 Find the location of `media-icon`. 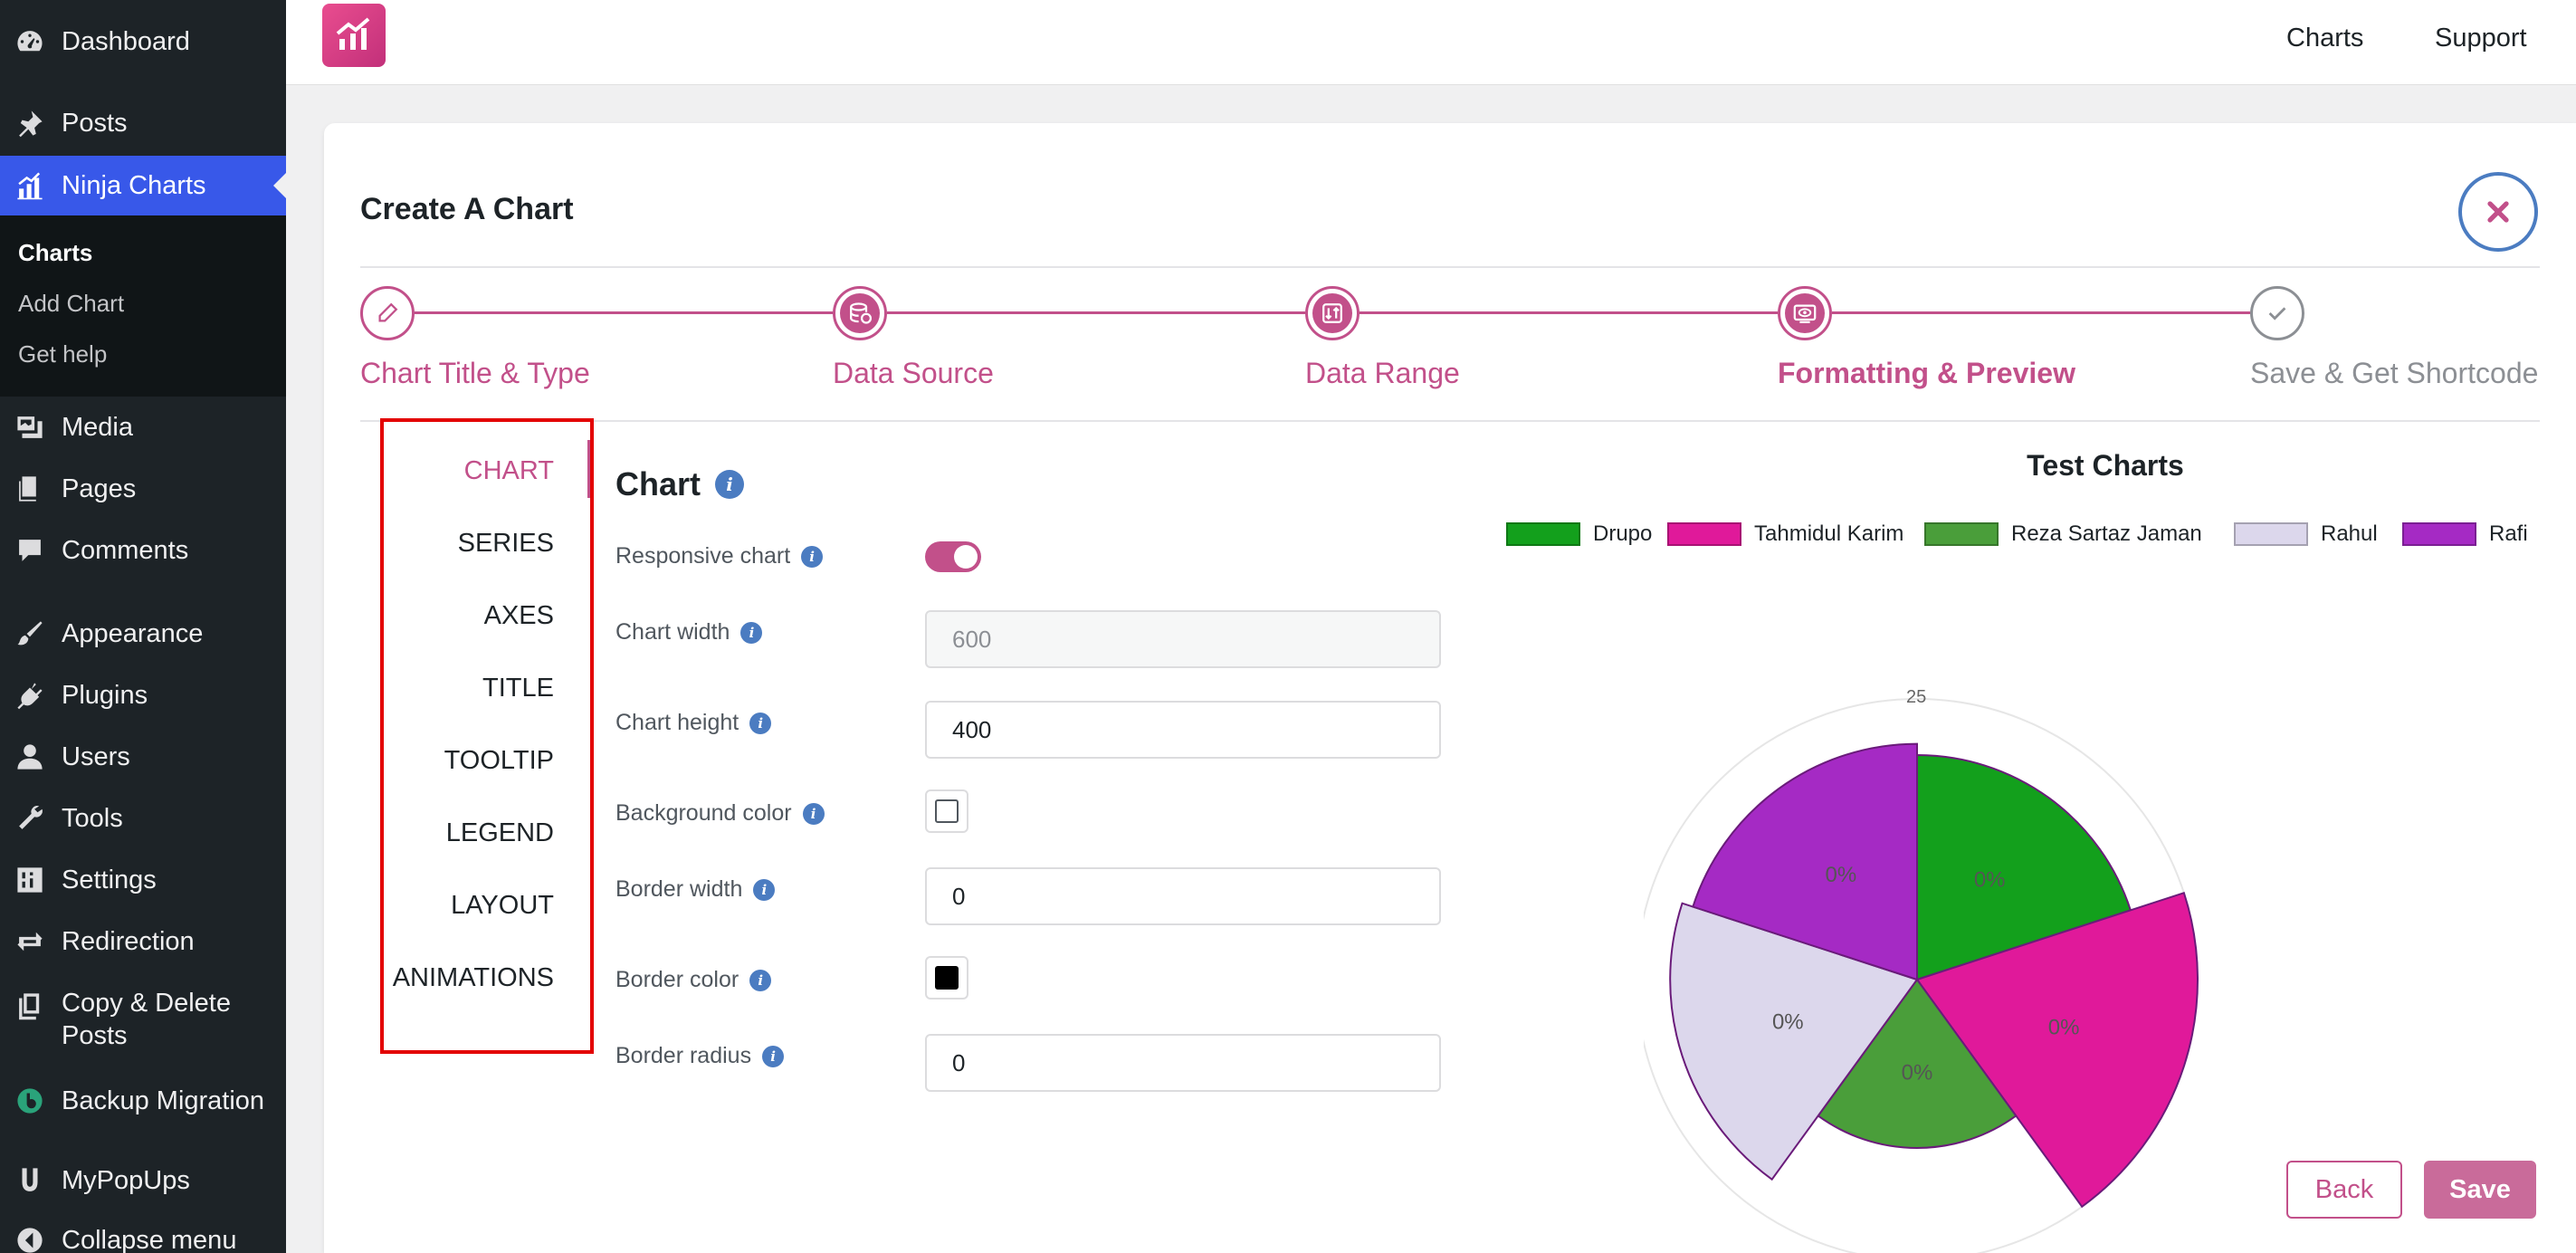

media-icon is located at coordinates (30, 427).